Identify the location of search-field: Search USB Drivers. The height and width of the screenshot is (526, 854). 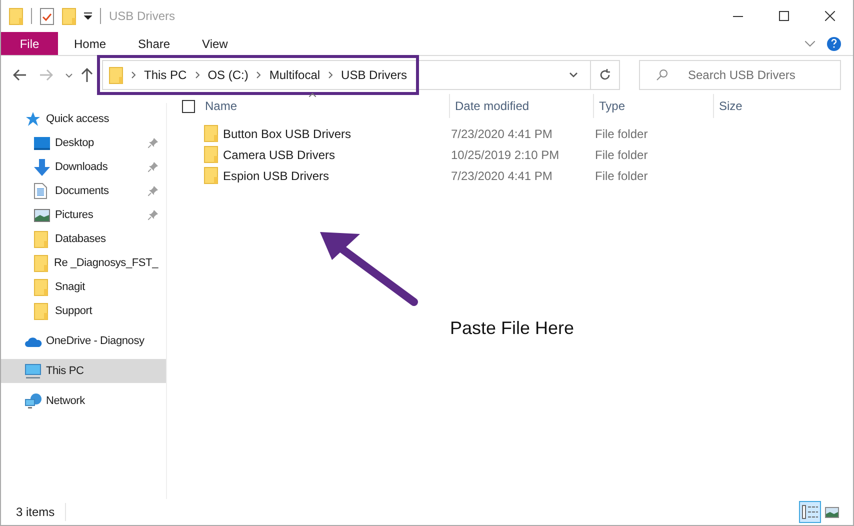
(740, 75).